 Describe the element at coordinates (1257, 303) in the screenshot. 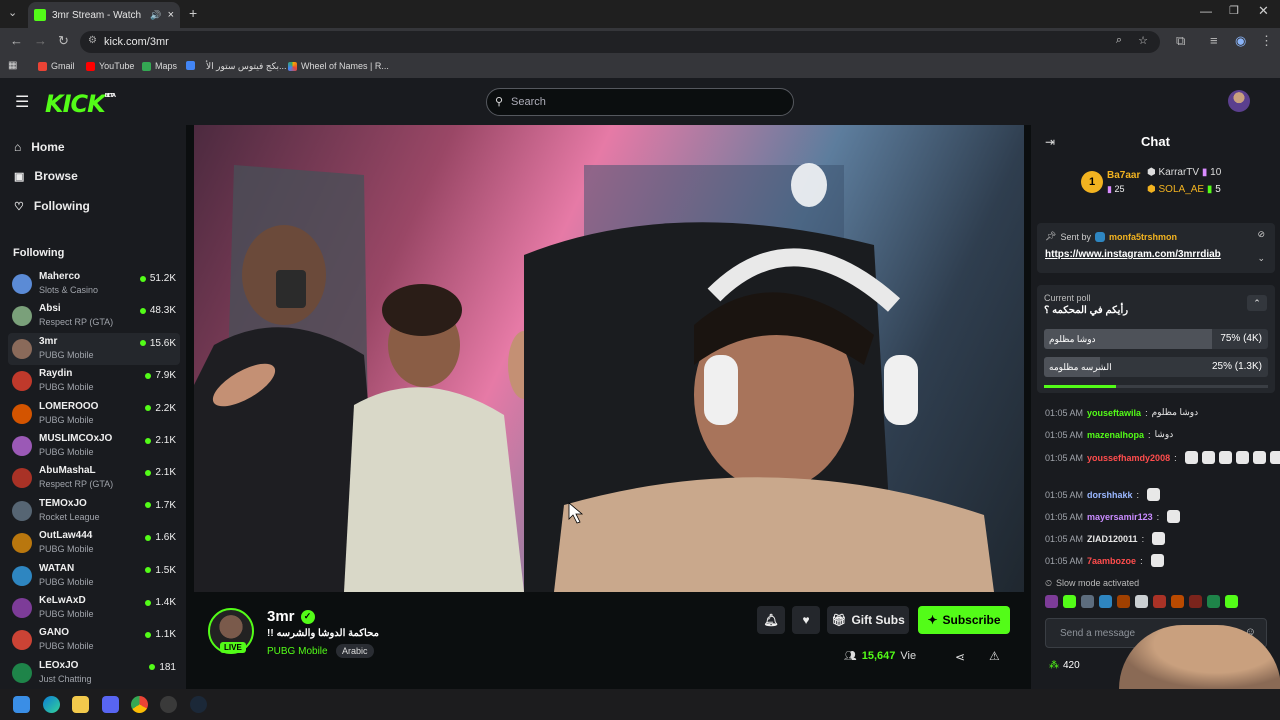

I see `collapse-poll-icon: ⌃` at that location.